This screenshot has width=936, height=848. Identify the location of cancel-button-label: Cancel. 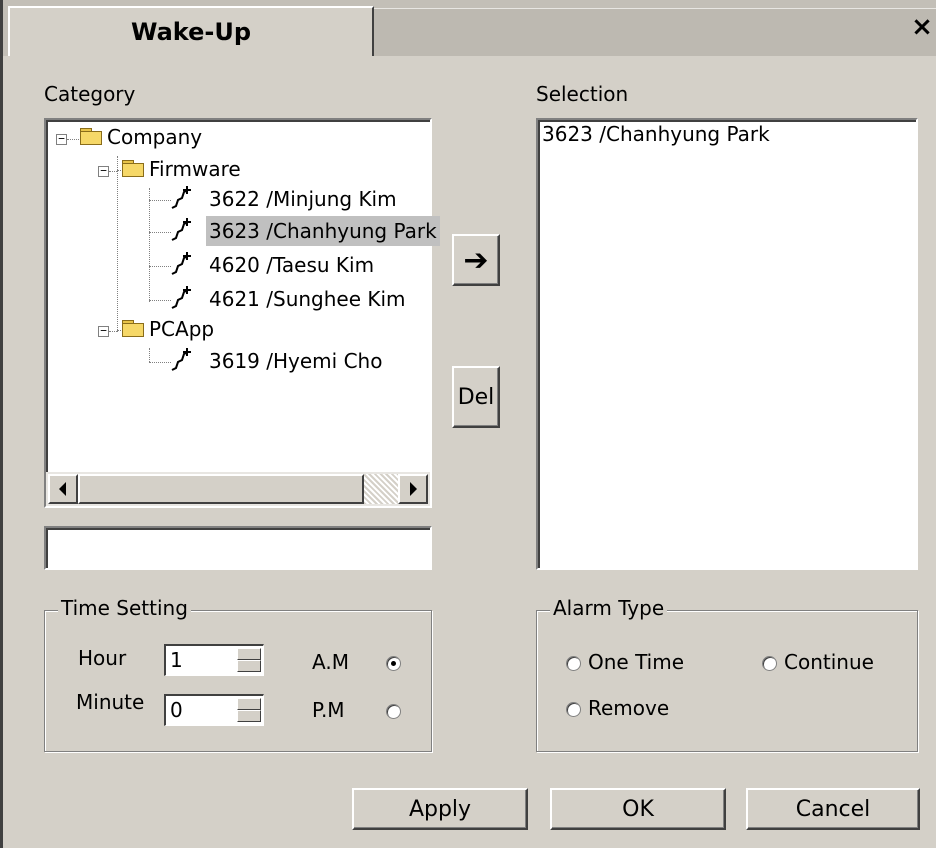
(833, 809).